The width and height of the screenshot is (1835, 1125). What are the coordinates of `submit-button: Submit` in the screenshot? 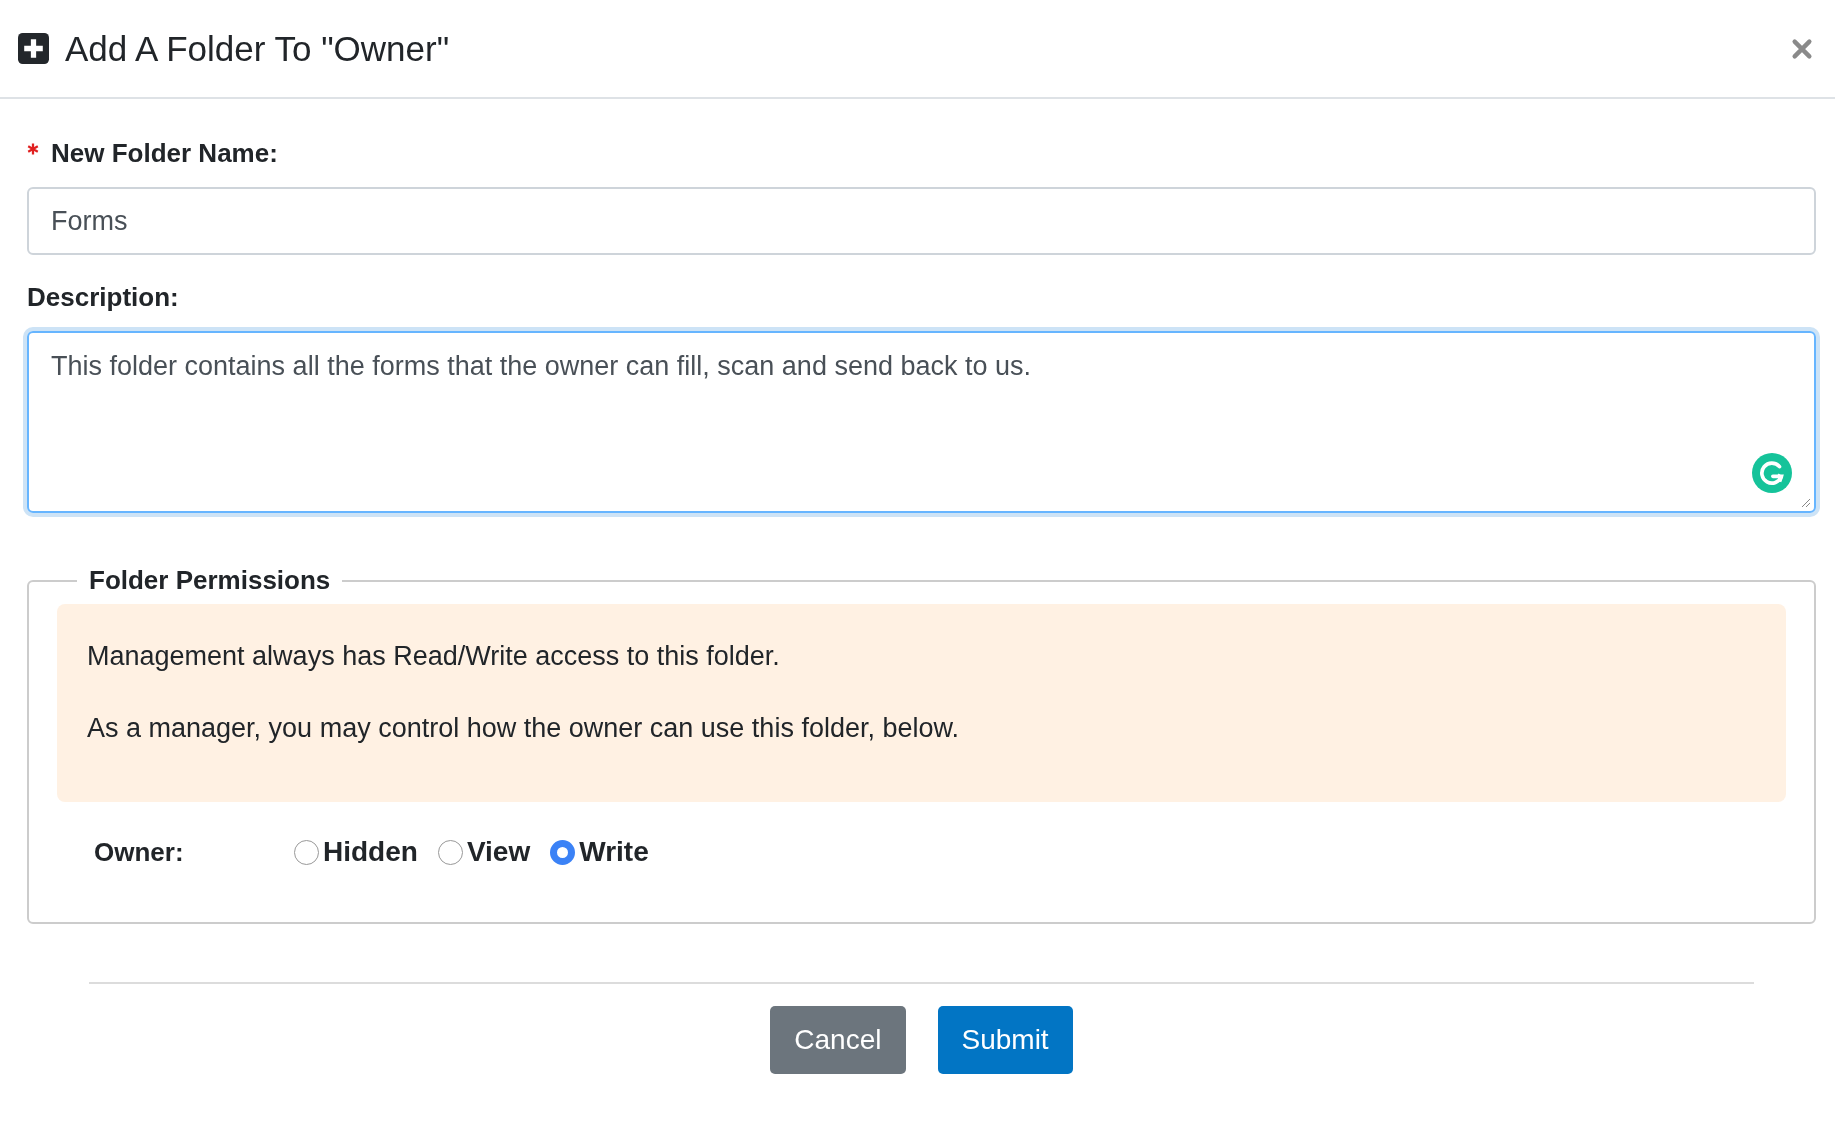 It's located at (1005, 1040).